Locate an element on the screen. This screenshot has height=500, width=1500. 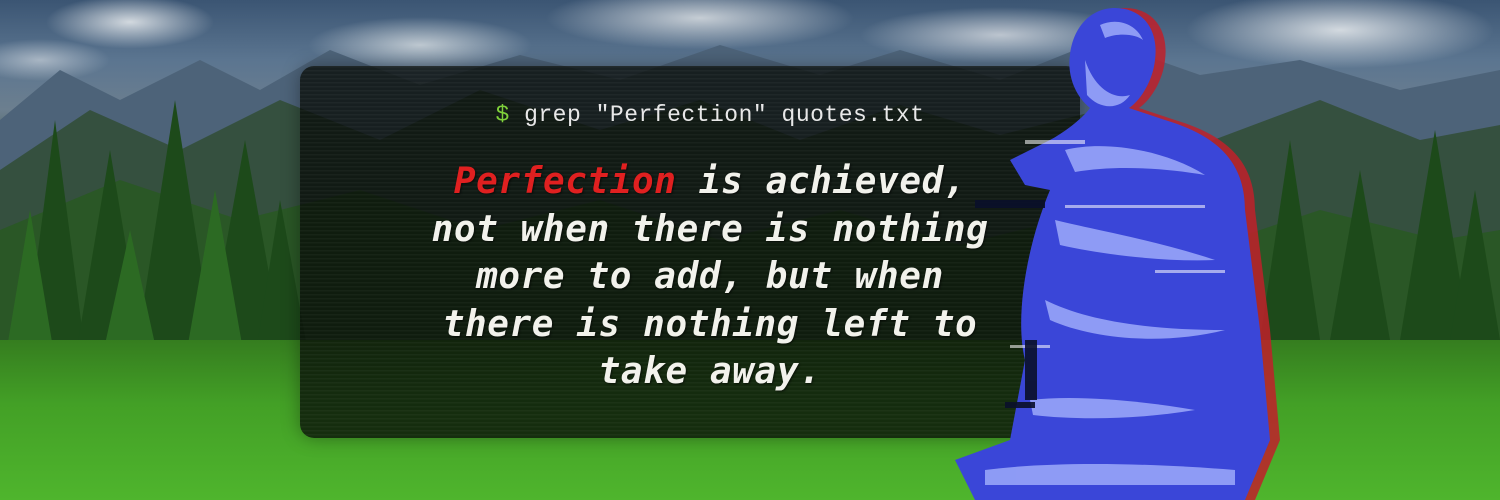
quote-highlight-word: Perfection is located at coordinates (565, 181).